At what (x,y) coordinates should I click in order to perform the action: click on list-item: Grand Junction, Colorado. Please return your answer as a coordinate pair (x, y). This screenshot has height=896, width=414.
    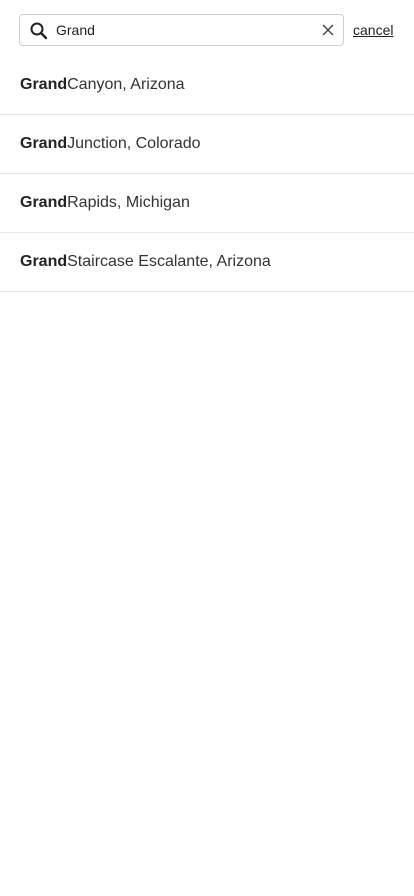
    Looking at the image, I should click on (207, 144).